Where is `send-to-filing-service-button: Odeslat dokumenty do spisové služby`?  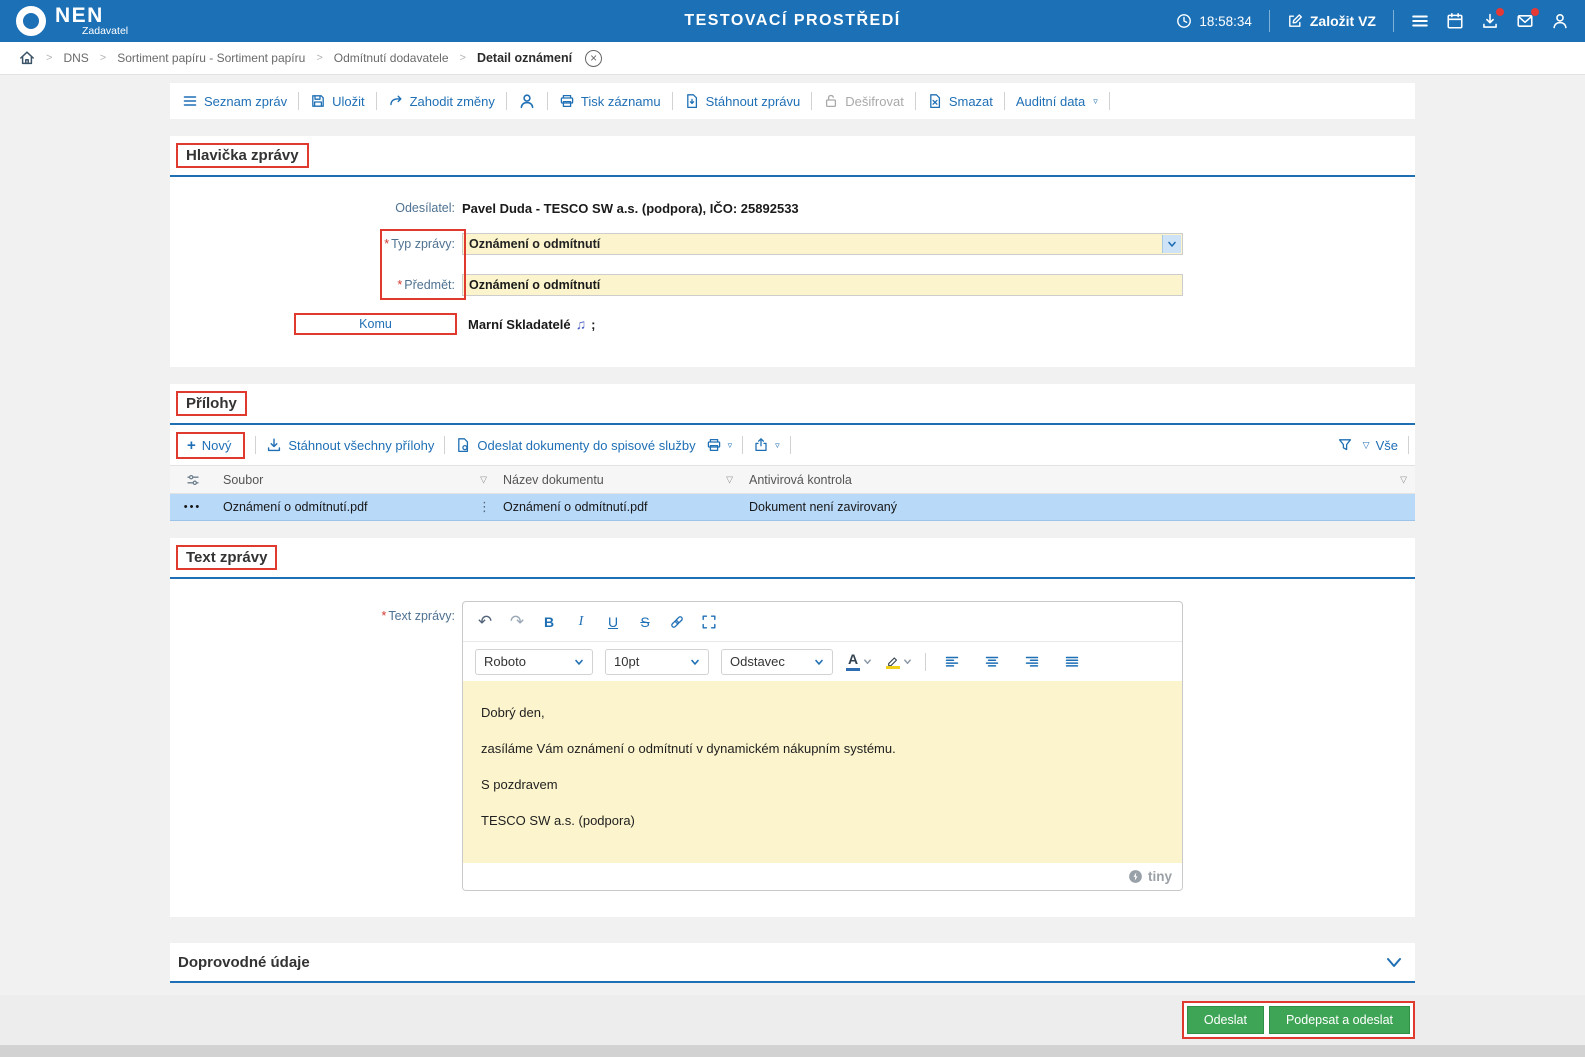
send-to-filing-service-button: Odeslat dokumenty do spisové služby is located at coordinates (575, 445).